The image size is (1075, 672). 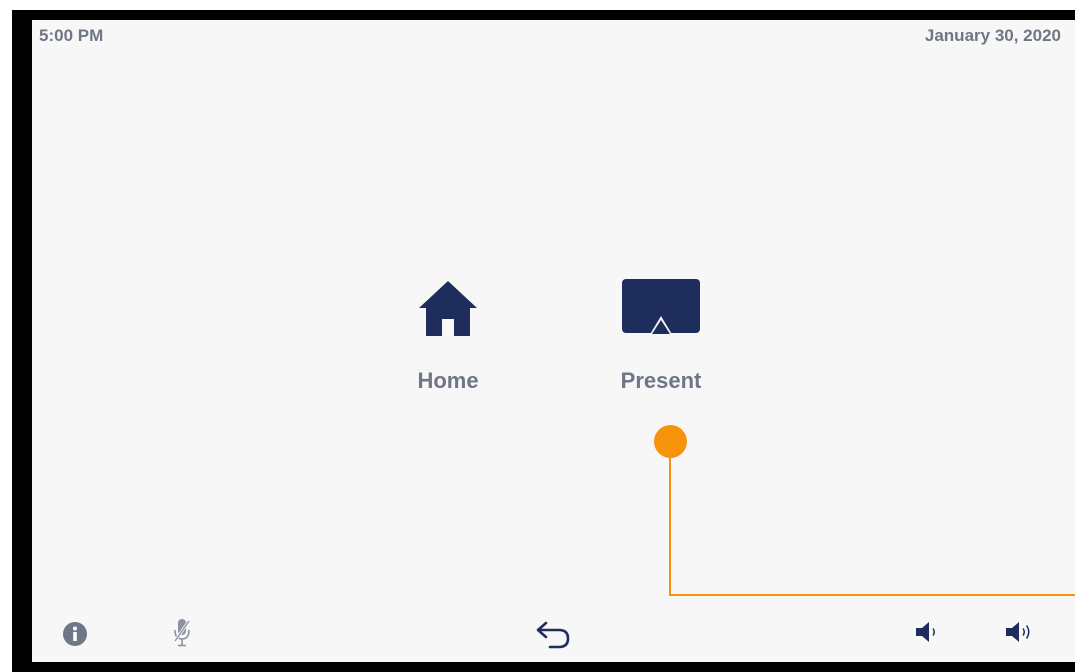 I want to click on bottom-toolbar, so click(x=553, y=633).